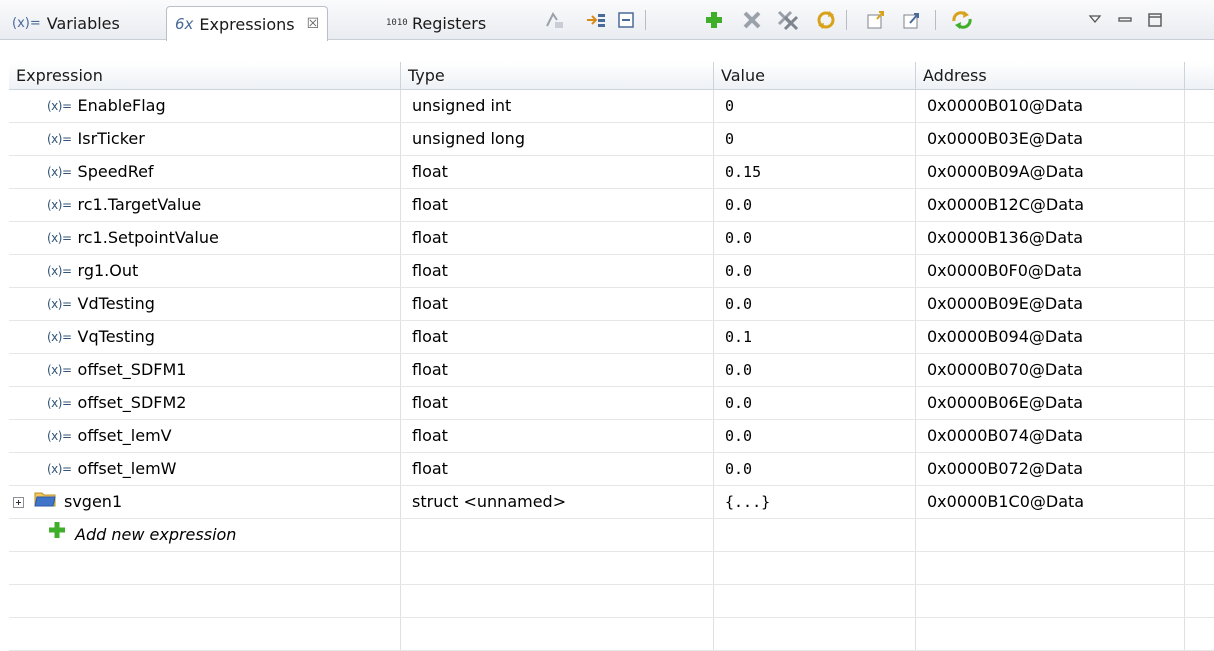 The height and width of the screenshot is (651, 1214). Describe the element at coordinates (155, 535) in the screenshot. I see `add-new-expression-link: Add new expression` at that location.